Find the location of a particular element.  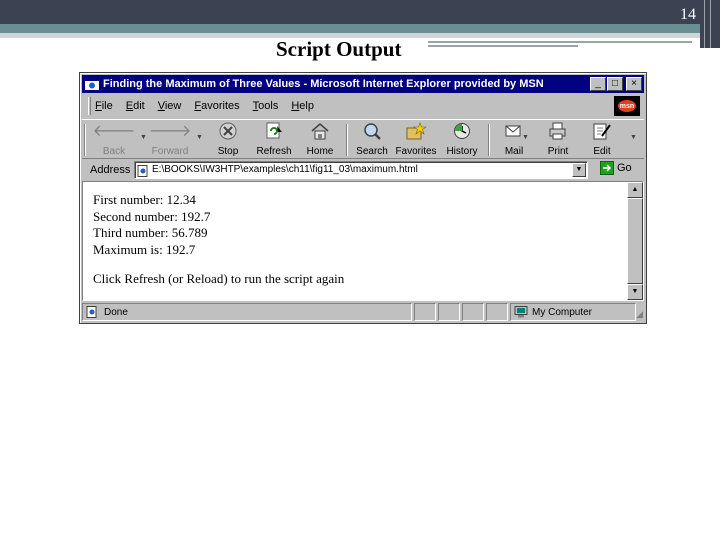

forward-dropdown-icon: ▼ is located at coordinates (199, 137).